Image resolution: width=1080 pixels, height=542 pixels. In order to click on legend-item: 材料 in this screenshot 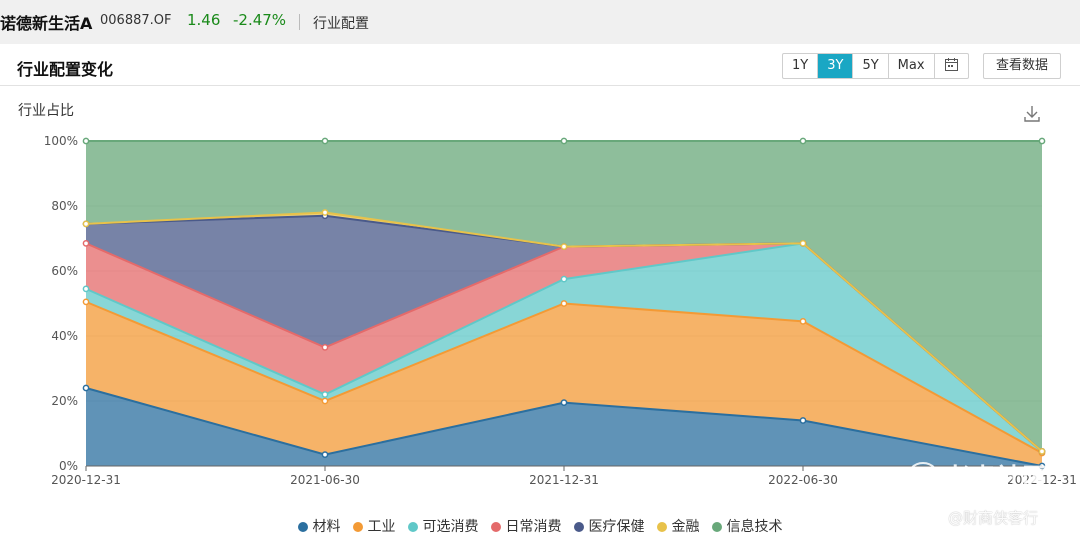, I will do `click(319, 526)`.